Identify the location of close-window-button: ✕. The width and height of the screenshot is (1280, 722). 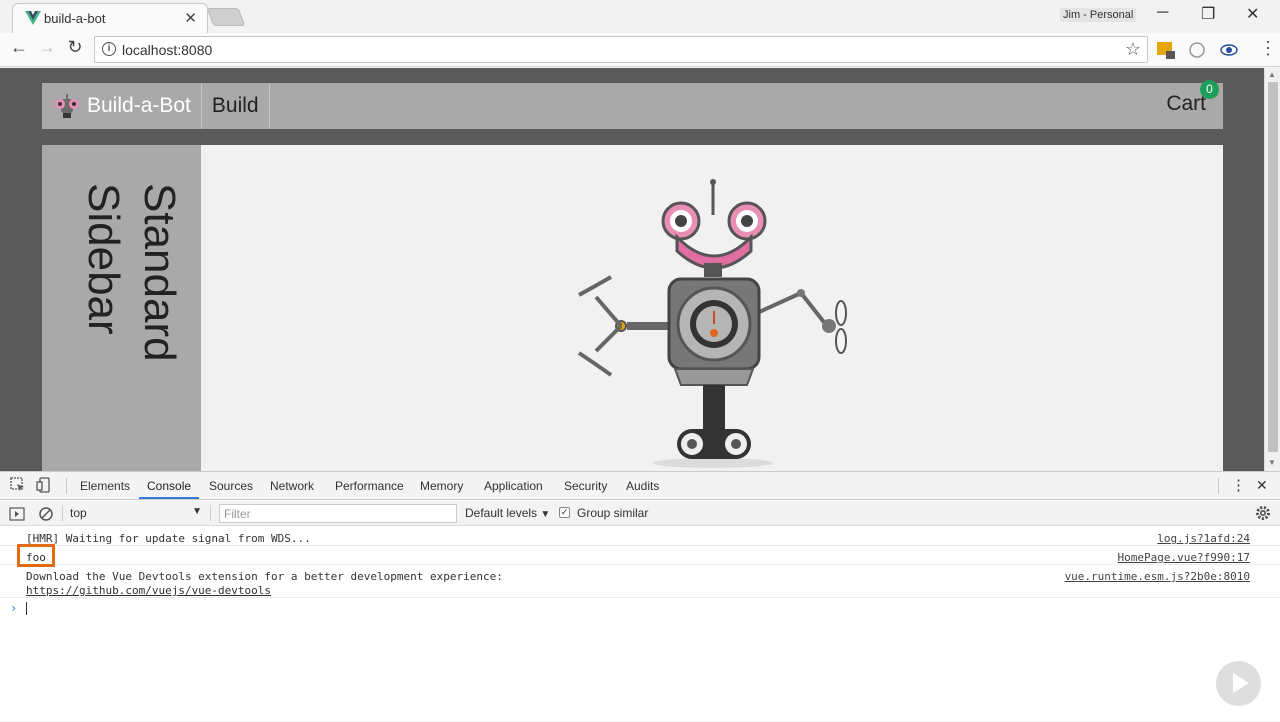
(1252, 14).